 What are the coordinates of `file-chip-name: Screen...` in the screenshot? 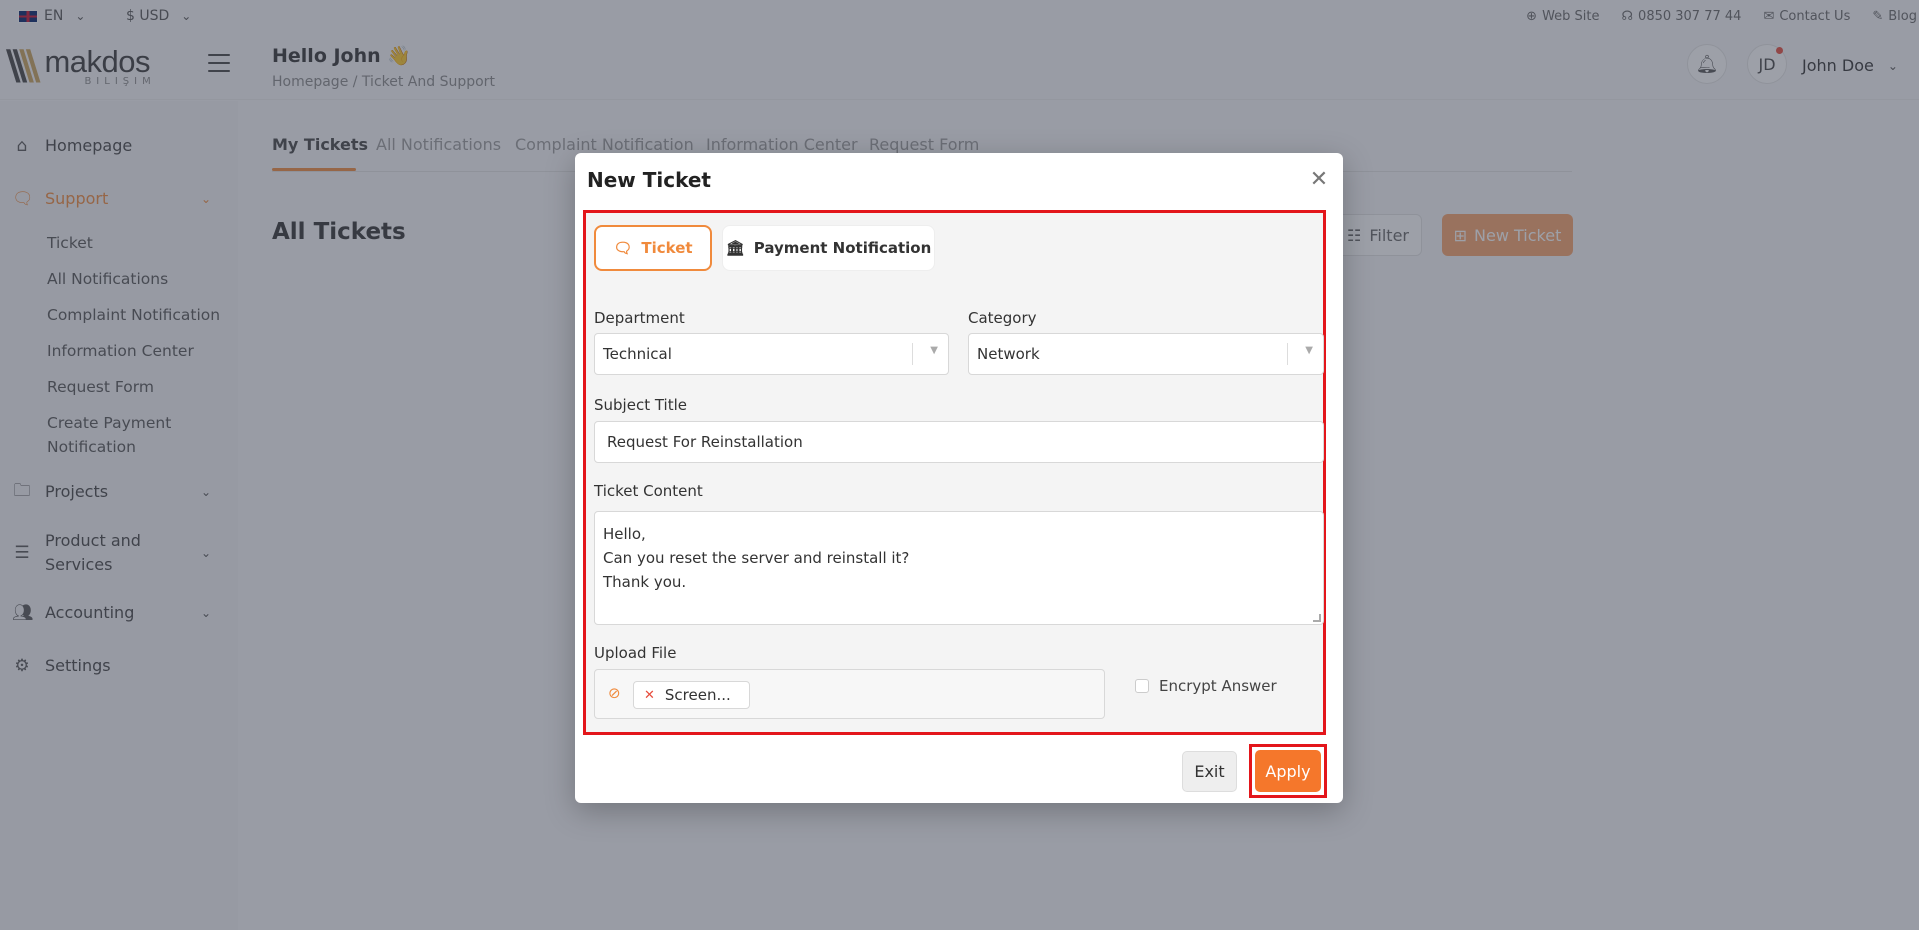 It's located at (697, 695).